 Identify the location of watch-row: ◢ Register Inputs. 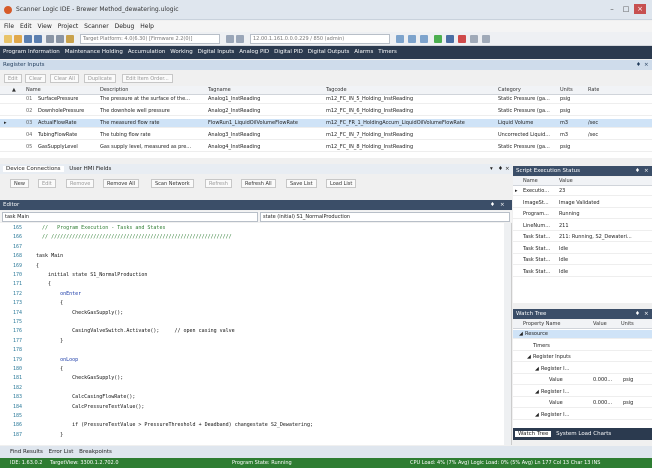
(582, 357).